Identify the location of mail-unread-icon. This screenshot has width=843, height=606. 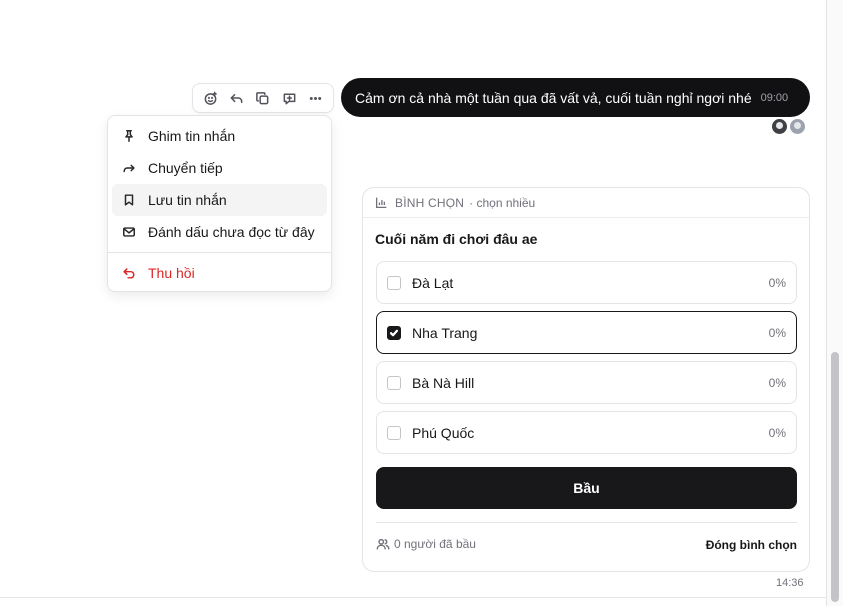
(129, 232).